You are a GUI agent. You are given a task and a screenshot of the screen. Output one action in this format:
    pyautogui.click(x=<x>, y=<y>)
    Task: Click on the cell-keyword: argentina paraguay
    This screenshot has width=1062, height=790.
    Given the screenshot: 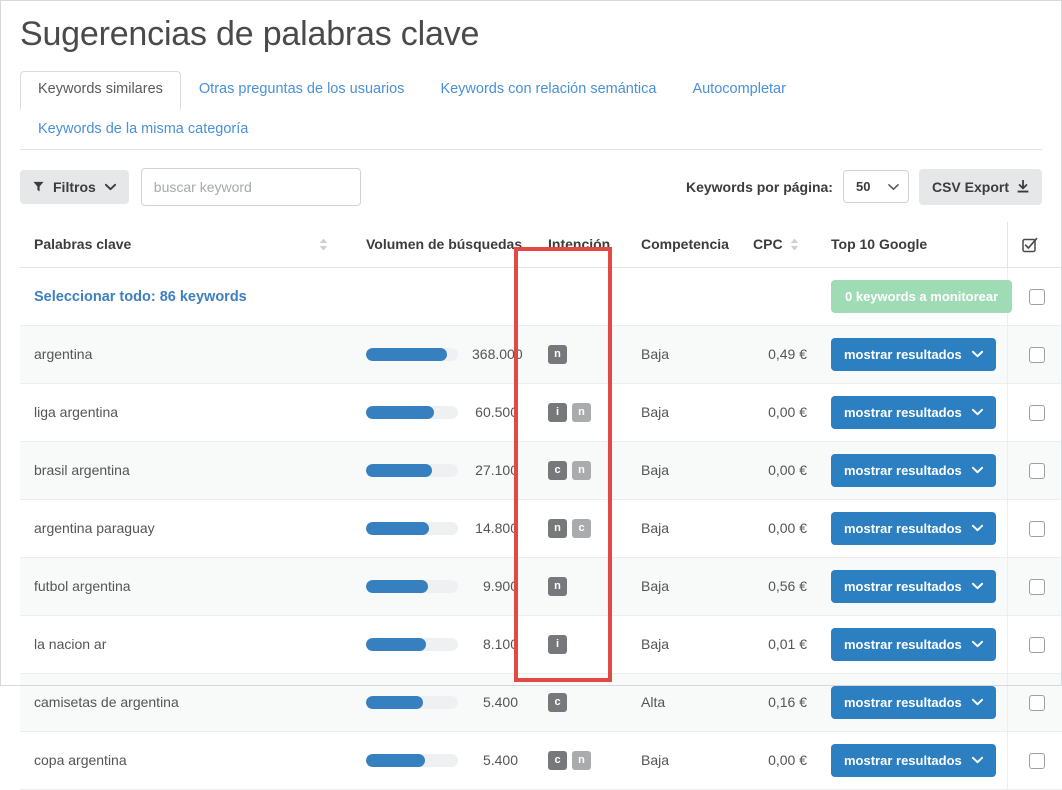 What is the action you would take?
    pyautogui.click(x=186, y=528)
    